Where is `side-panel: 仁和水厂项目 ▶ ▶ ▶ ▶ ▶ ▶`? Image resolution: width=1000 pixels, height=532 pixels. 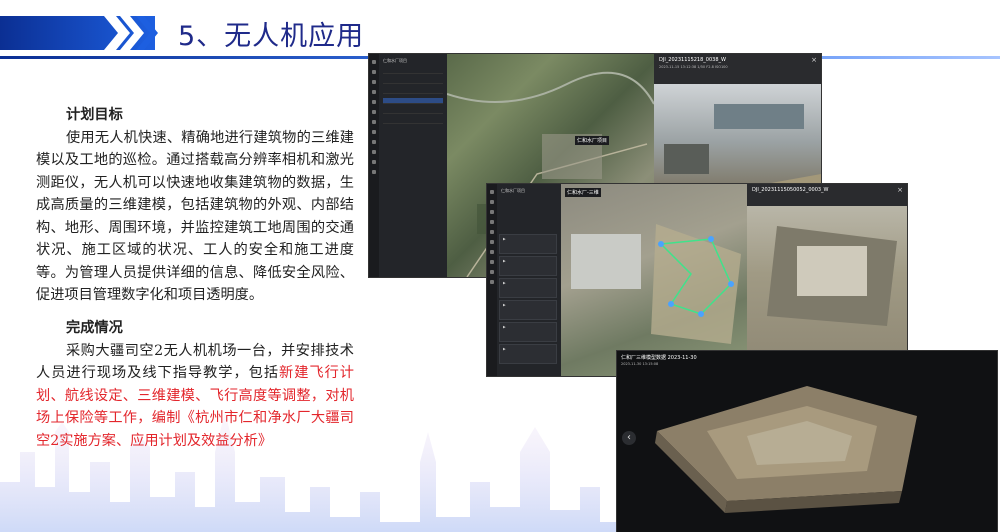 side-panel: 仁和水厂项目 ▶ ▶ ▶ ▶ ▶ ▶ is located at coordinates (524, 280).